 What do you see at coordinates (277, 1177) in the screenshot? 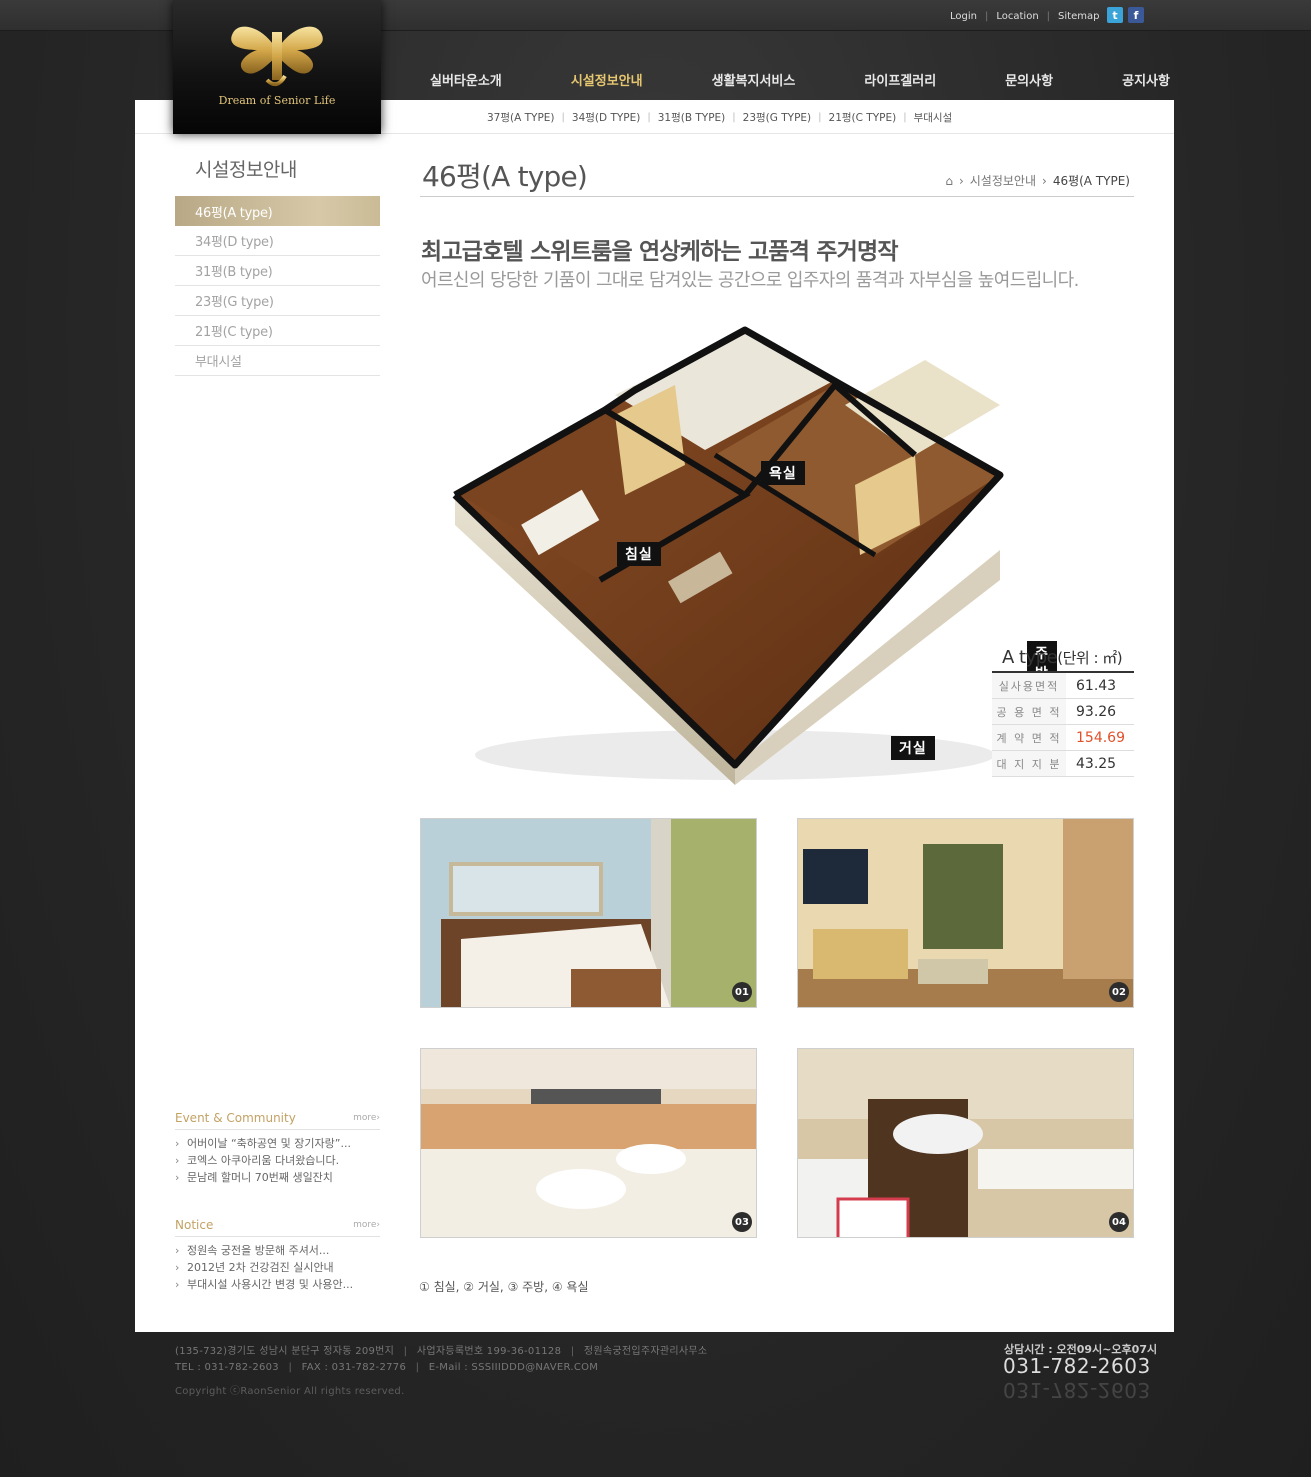
I see `list-item: 문남례 할머니 70번째 생일잔치` at bounding box center [277, 1177].